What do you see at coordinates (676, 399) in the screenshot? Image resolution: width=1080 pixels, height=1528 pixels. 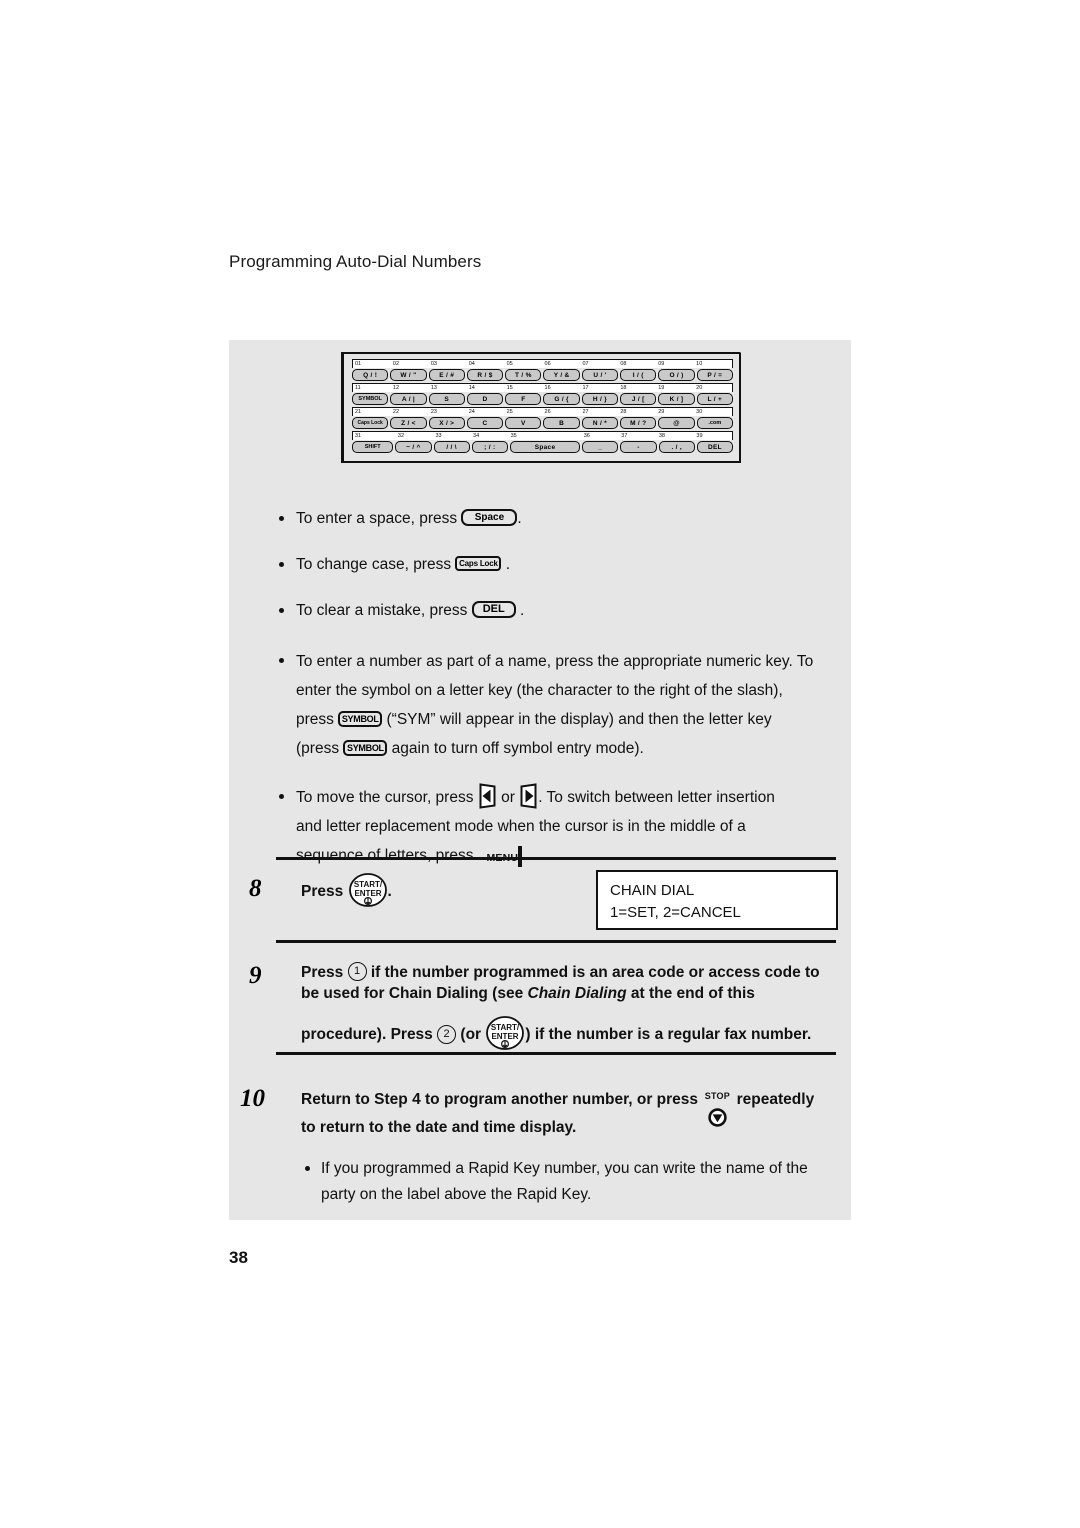 I see `keyboard-key: K / ]` at bounding box center [676, 399].